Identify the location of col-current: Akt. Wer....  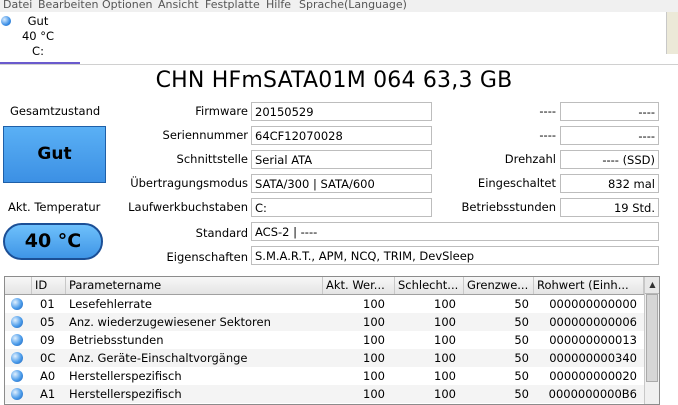
(359, 285).